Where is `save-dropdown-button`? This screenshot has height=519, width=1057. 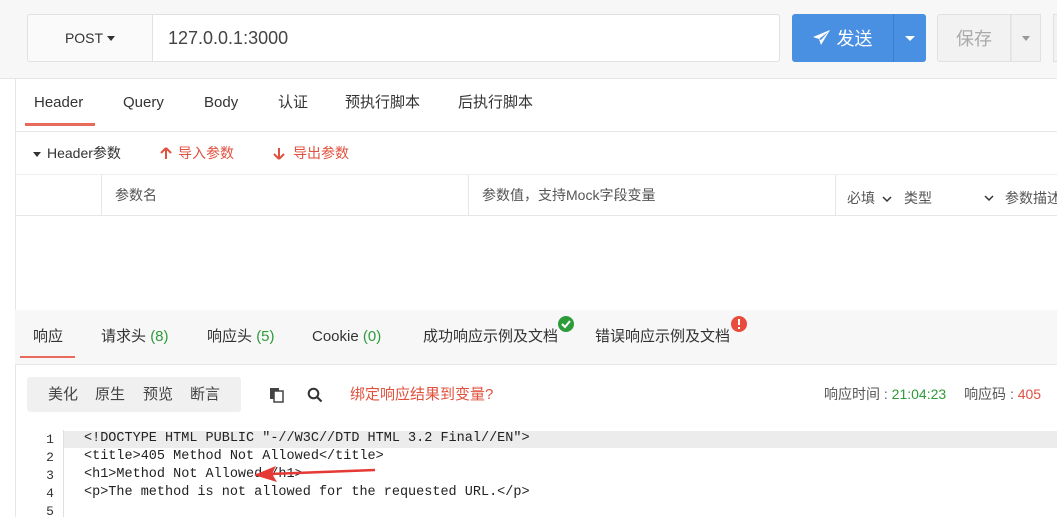
save-dropdown-button is located at coordinates (1026, 38).